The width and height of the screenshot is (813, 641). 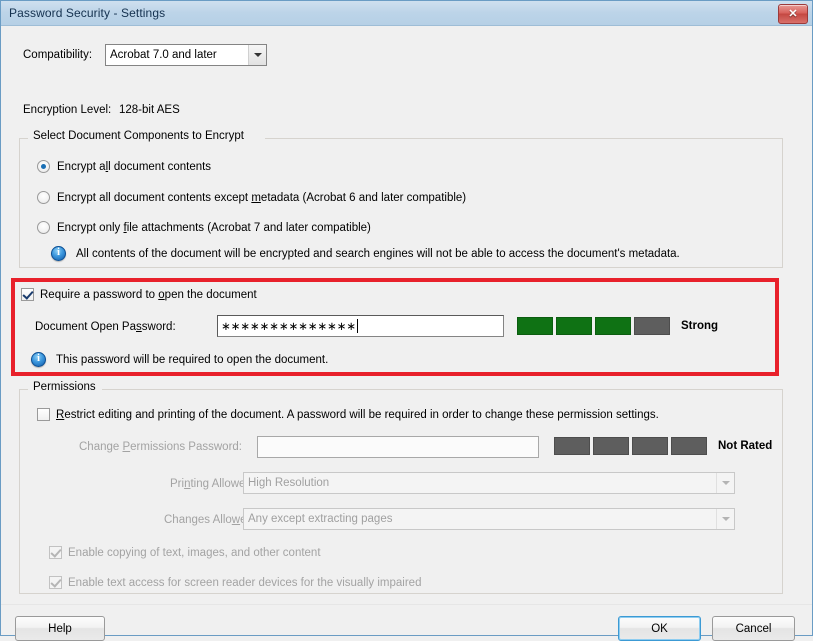 What do you see at coordinates (659, 628) in the screenshot?
I see `ok-button: OK` at bounding box center [659, 628].